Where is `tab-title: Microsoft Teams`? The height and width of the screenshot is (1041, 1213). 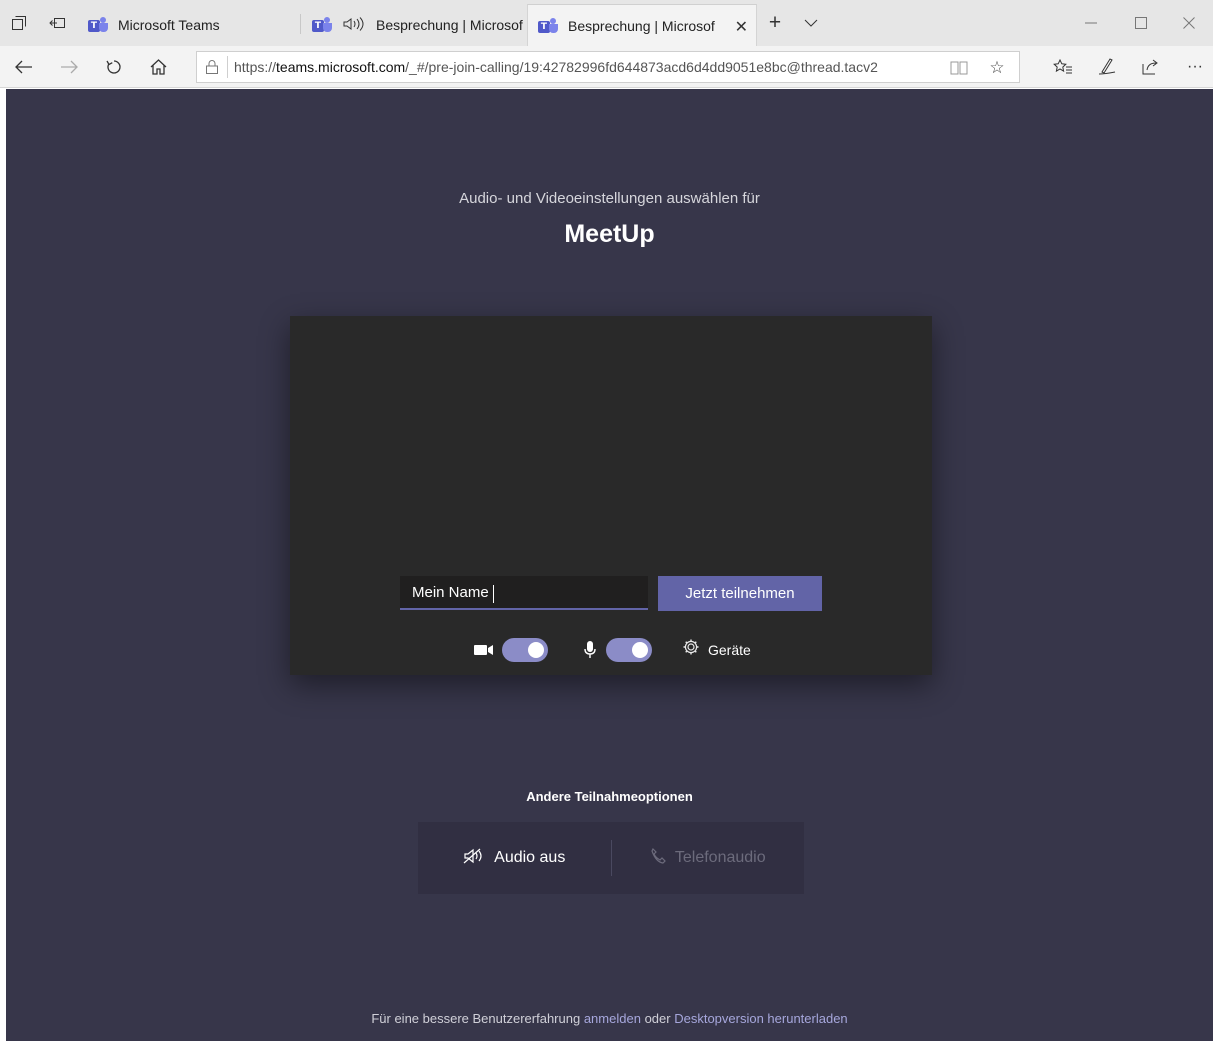
tab-title: Microsoft Teams is located at coordinates (169, 25).